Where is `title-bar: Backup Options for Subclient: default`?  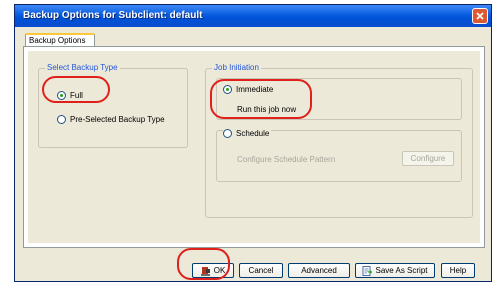
title-bar: Backup Options for Subclient: default is located at coordinates (253, 16).